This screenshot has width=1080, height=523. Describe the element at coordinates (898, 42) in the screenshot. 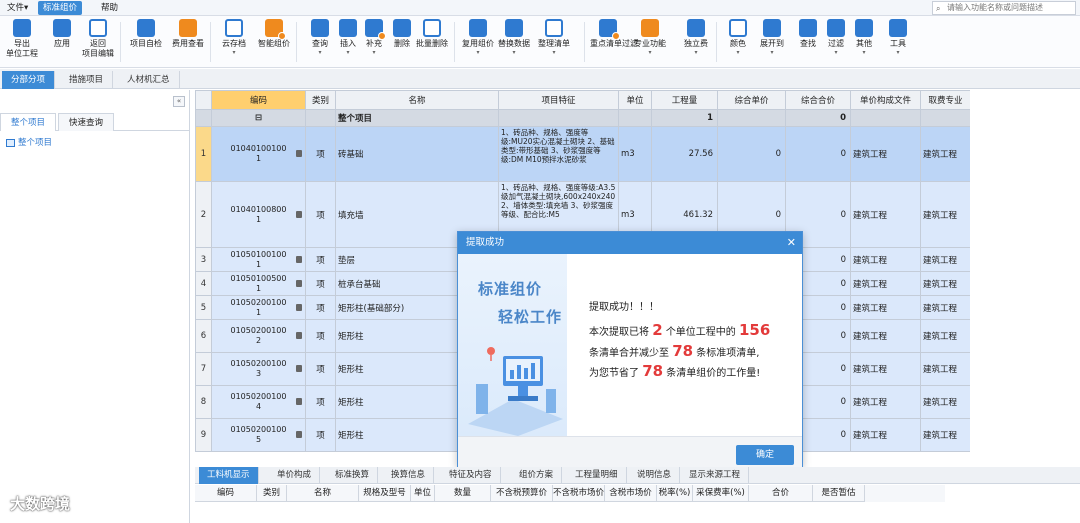

I see `tools-button: 工具 ▾` at that location.